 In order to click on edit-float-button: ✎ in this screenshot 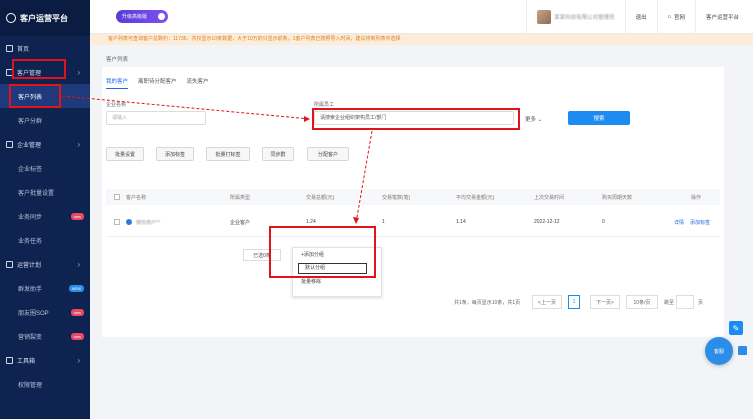, I will do `click(736, 328)`.